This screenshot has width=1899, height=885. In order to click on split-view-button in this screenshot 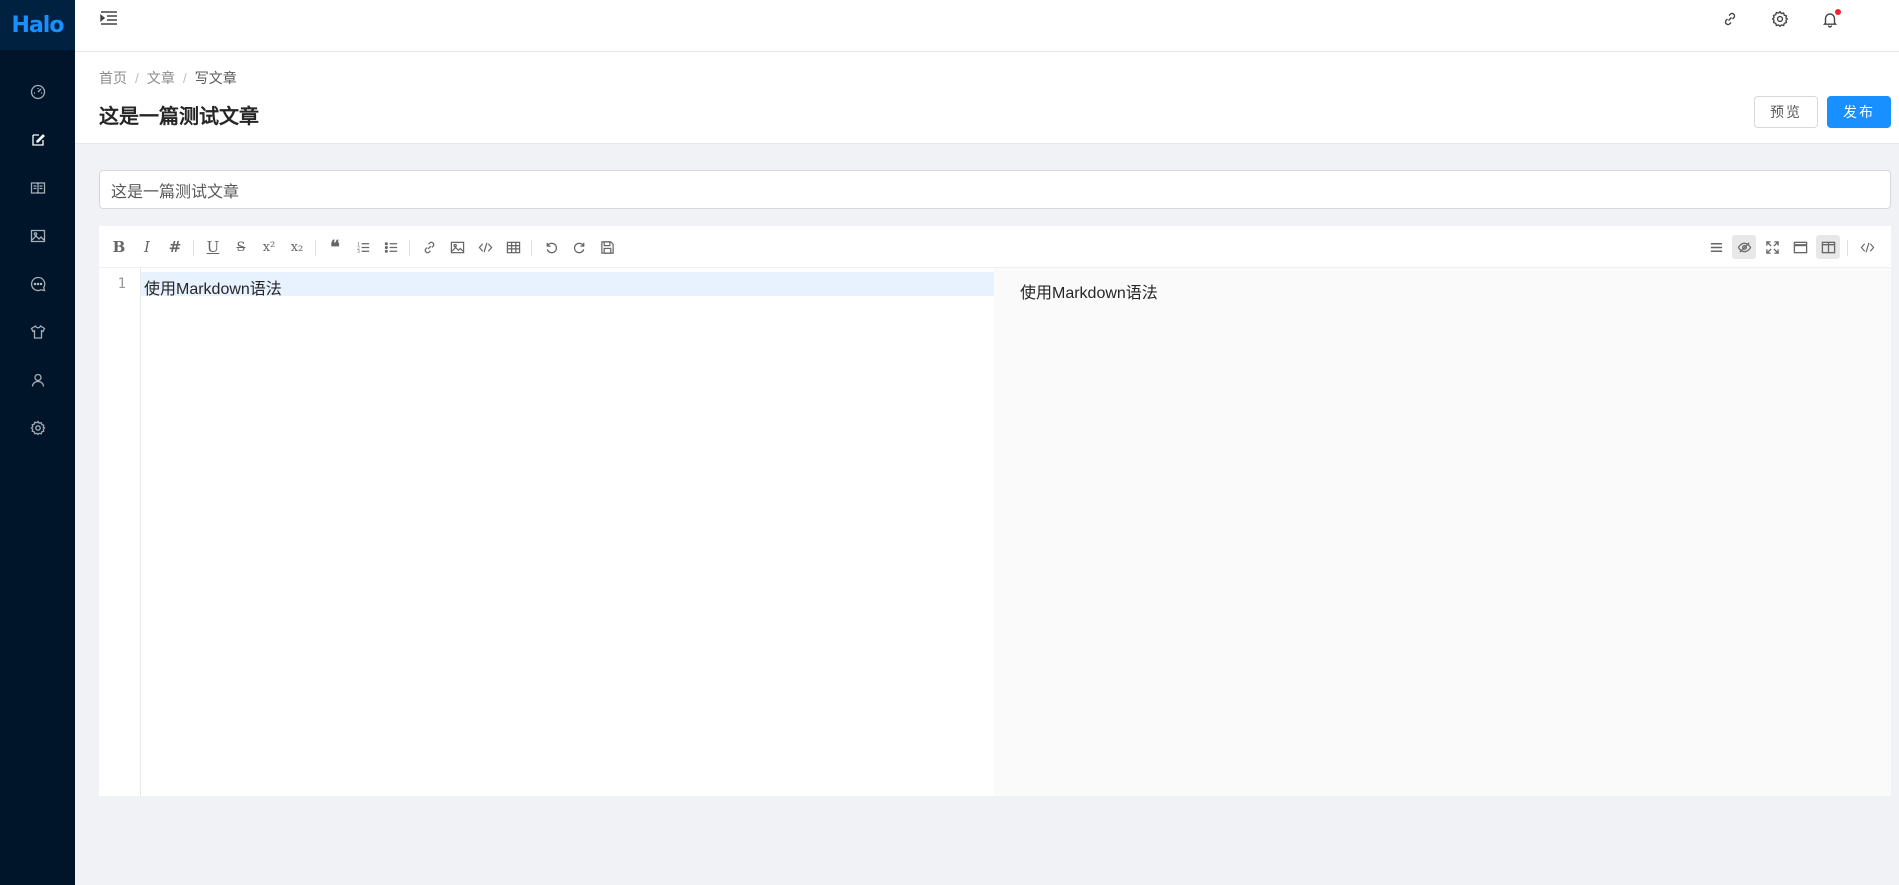, I will do `click(1828, 247)`.